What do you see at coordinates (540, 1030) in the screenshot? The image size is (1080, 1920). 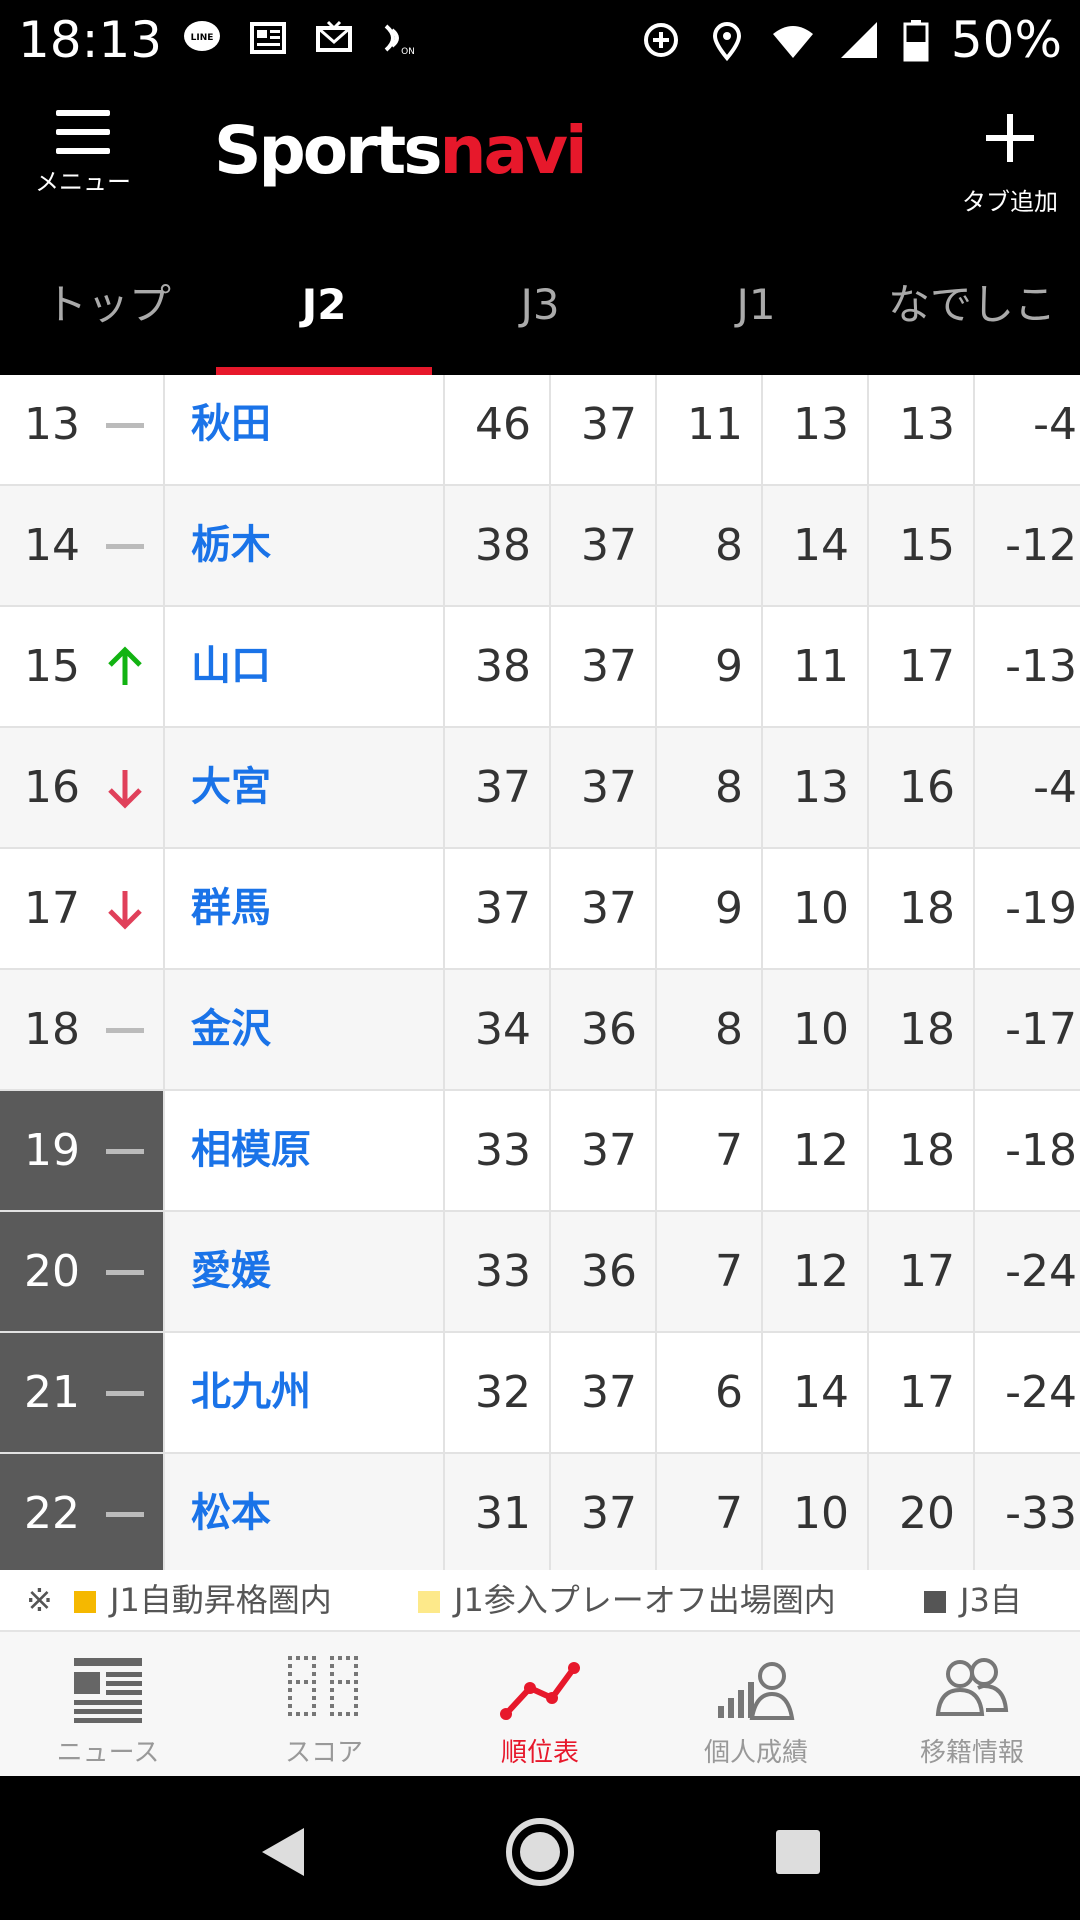 I see `table-row: 18 金沢 34 36 8 10 18 -17` at bounding box center [540, 1030].